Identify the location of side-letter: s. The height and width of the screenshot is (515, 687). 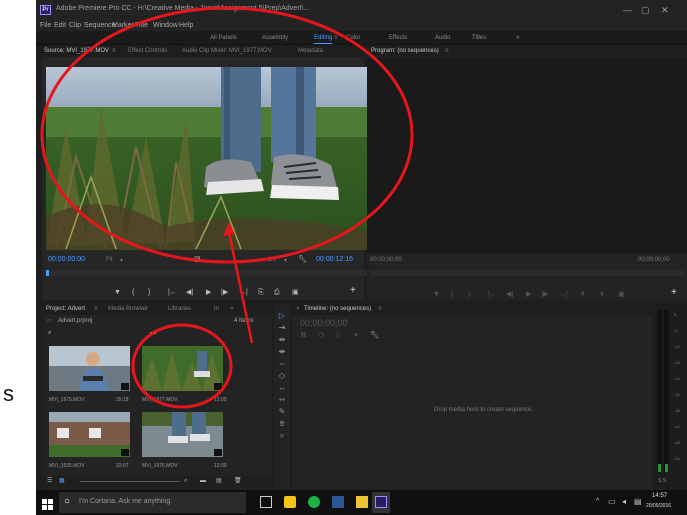
(8, 393).